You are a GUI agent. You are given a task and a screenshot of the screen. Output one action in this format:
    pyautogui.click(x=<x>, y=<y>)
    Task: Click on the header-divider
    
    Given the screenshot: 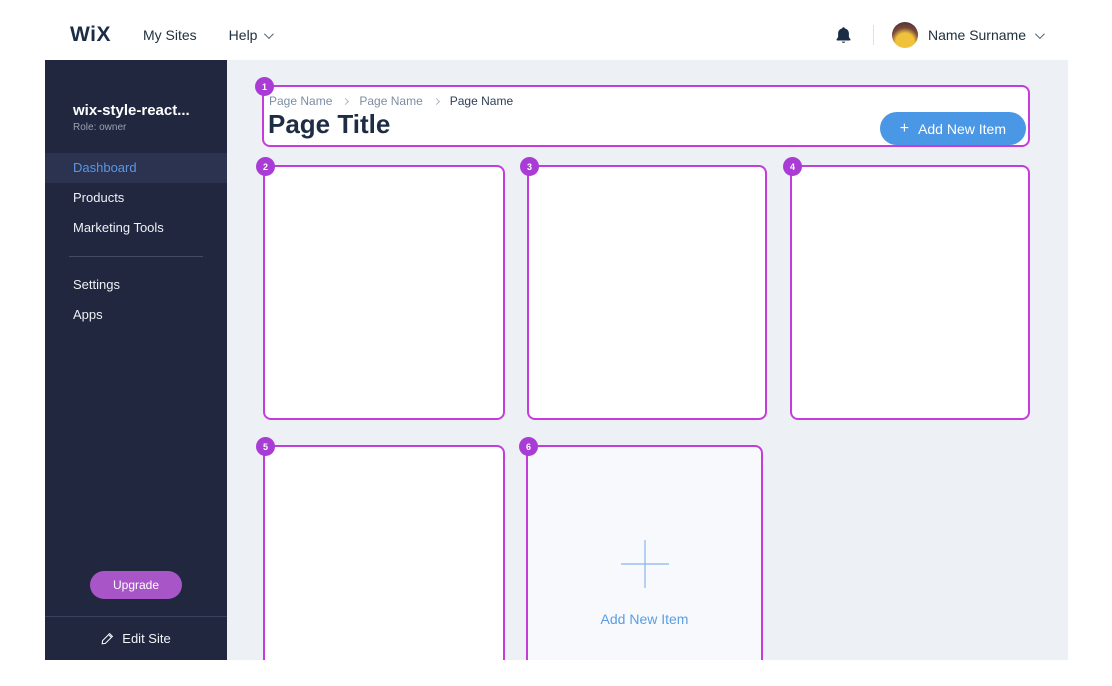 What is the action you would take?
    pyautogui.click(x=873, y=35)
    